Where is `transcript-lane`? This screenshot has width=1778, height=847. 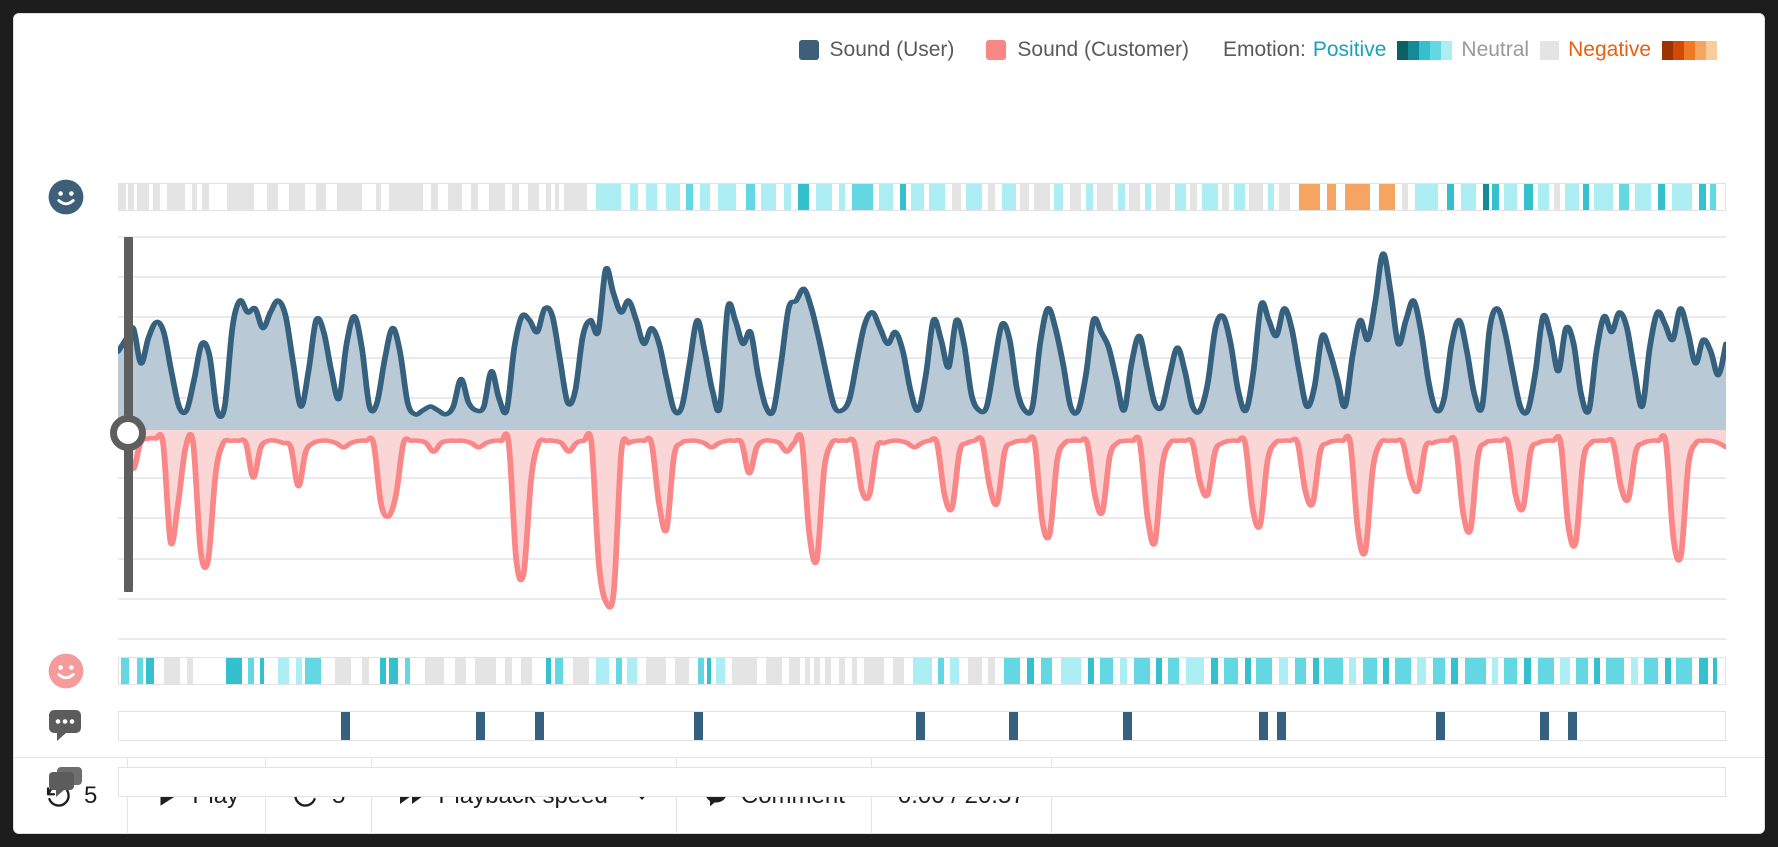 transcript-lane is located at coordinates (922, 782).